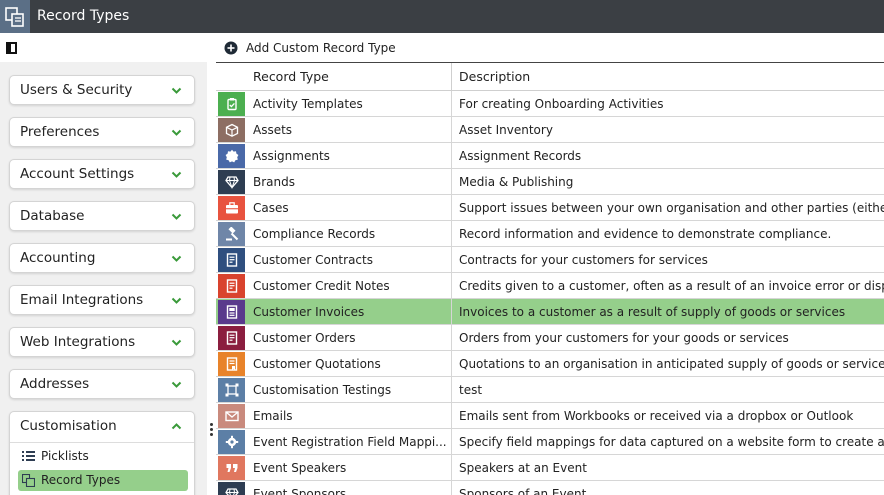  I want to click on add-button-label: Add Custom Record Type, so click(321, 48).